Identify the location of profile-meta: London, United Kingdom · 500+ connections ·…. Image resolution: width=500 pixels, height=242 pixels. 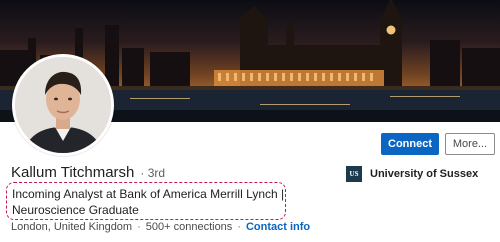
(160, 227).